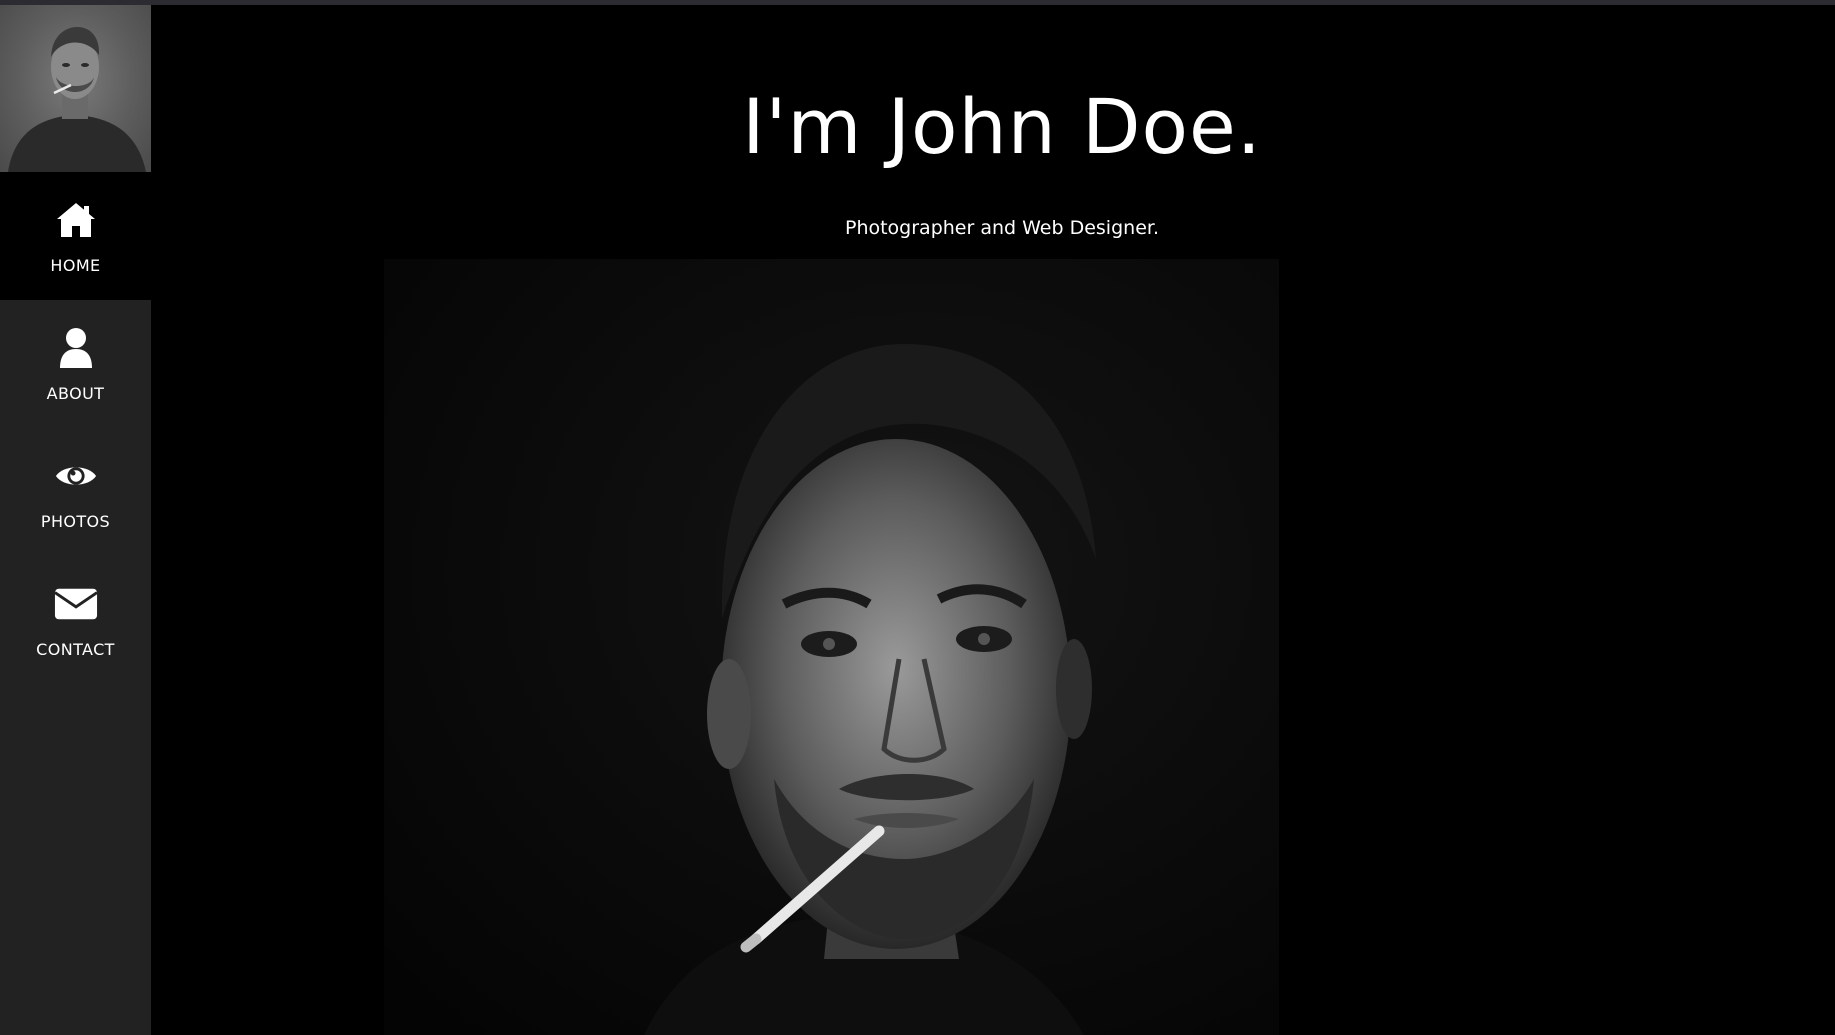 Image resolution: width=1835 pixels, height=1035 pixels. I want to click on home-icon, so click(76, 220).